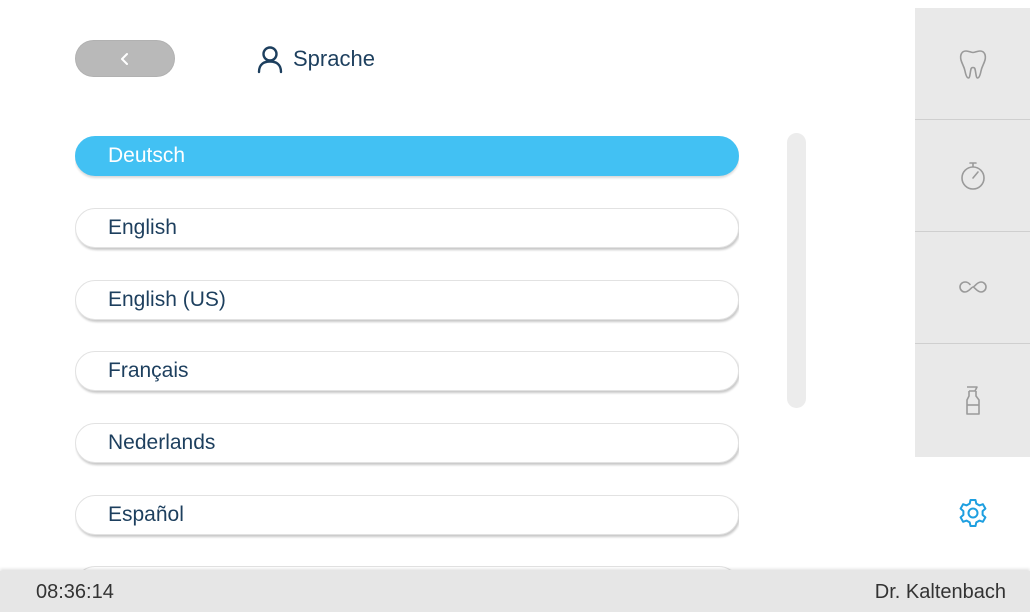  I want to click on tooth-icon, so click(972, 64).